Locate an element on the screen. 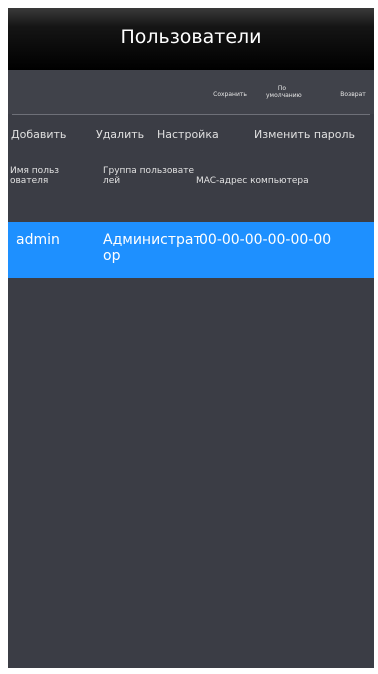 This screenshot has width=378, height=674. title-bar: Пользователи is located at coordinates (191, 39).